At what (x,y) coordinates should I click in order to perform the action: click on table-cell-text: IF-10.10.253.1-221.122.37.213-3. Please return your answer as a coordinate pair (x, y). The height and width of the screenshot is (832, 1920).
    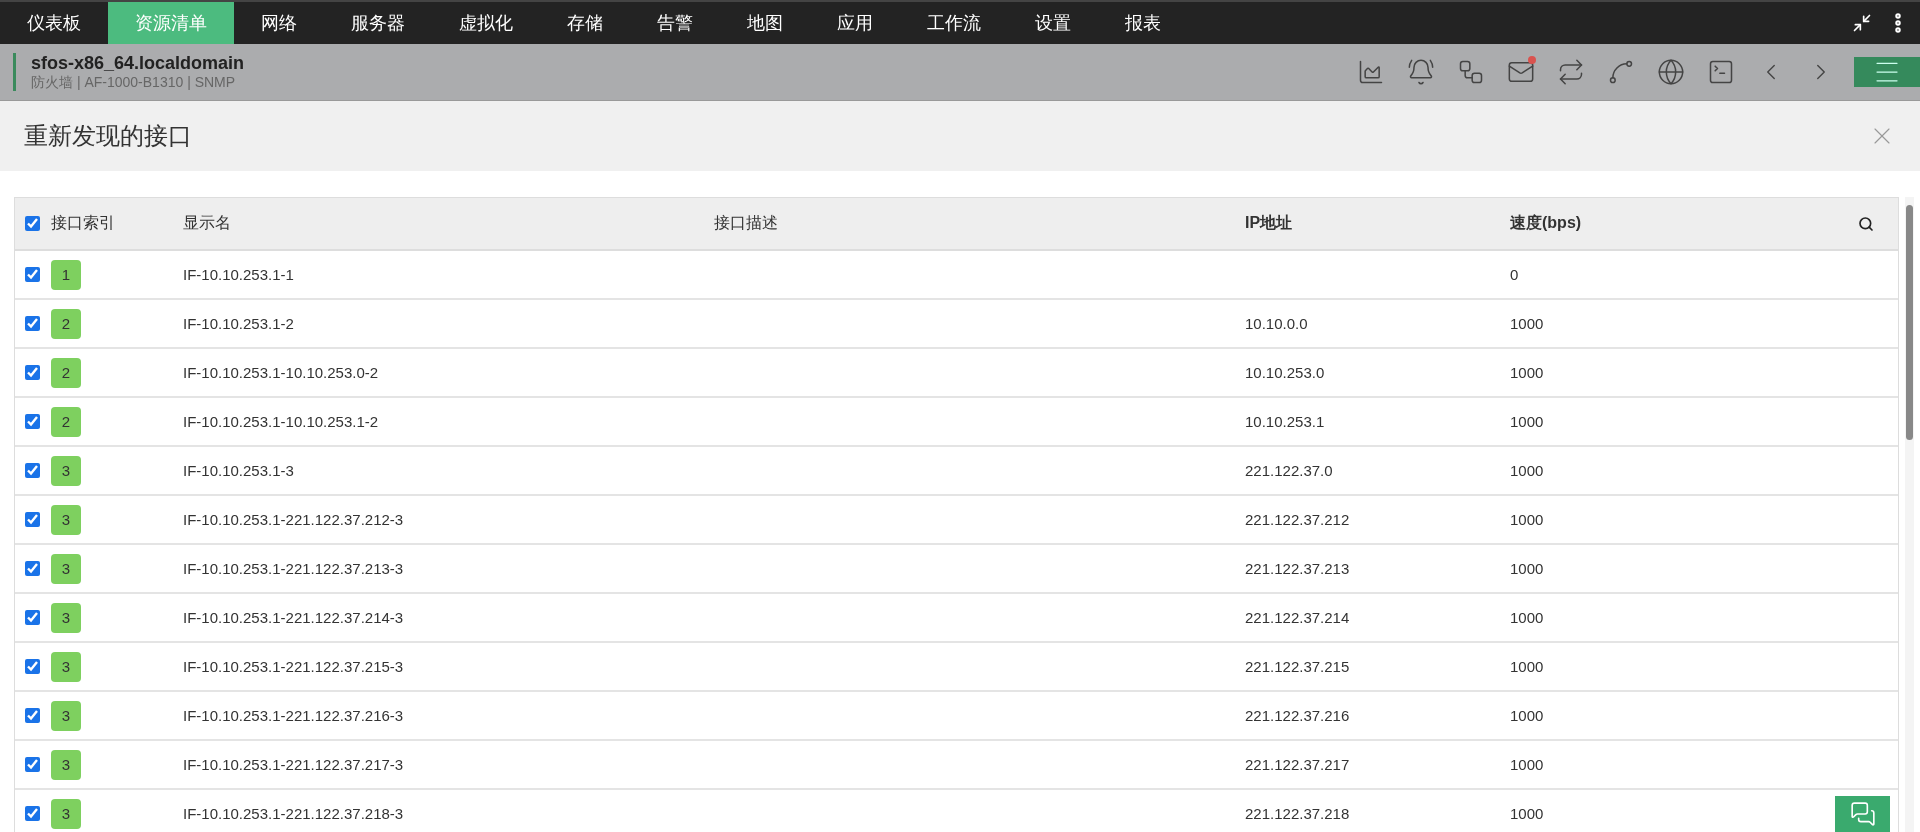
    Looking at the image, I should click on (294, 568).